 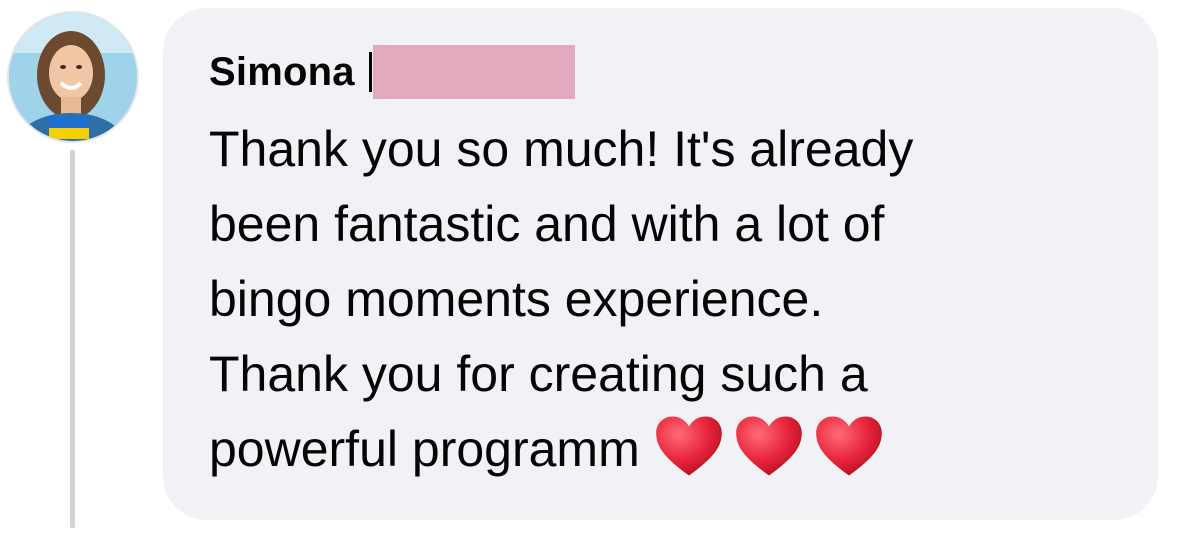 What do you see at coordinates (72, 339) in the screenshot?
I see `thread-line` at bounding box center [72, 339].